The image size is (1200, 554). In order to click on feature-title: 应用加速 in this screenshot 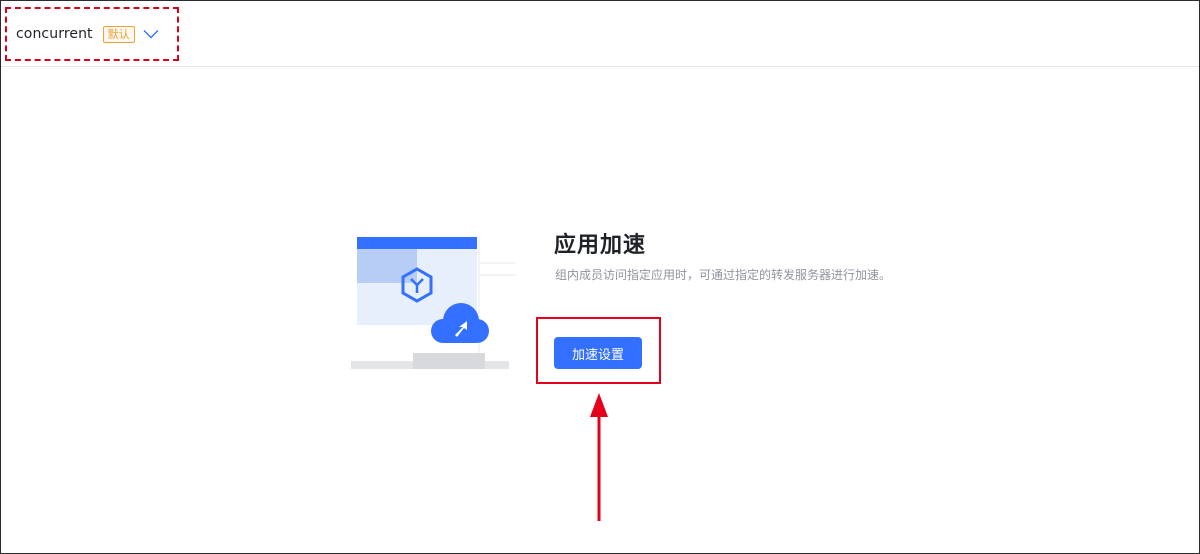, I will do `click(600, 245)`.